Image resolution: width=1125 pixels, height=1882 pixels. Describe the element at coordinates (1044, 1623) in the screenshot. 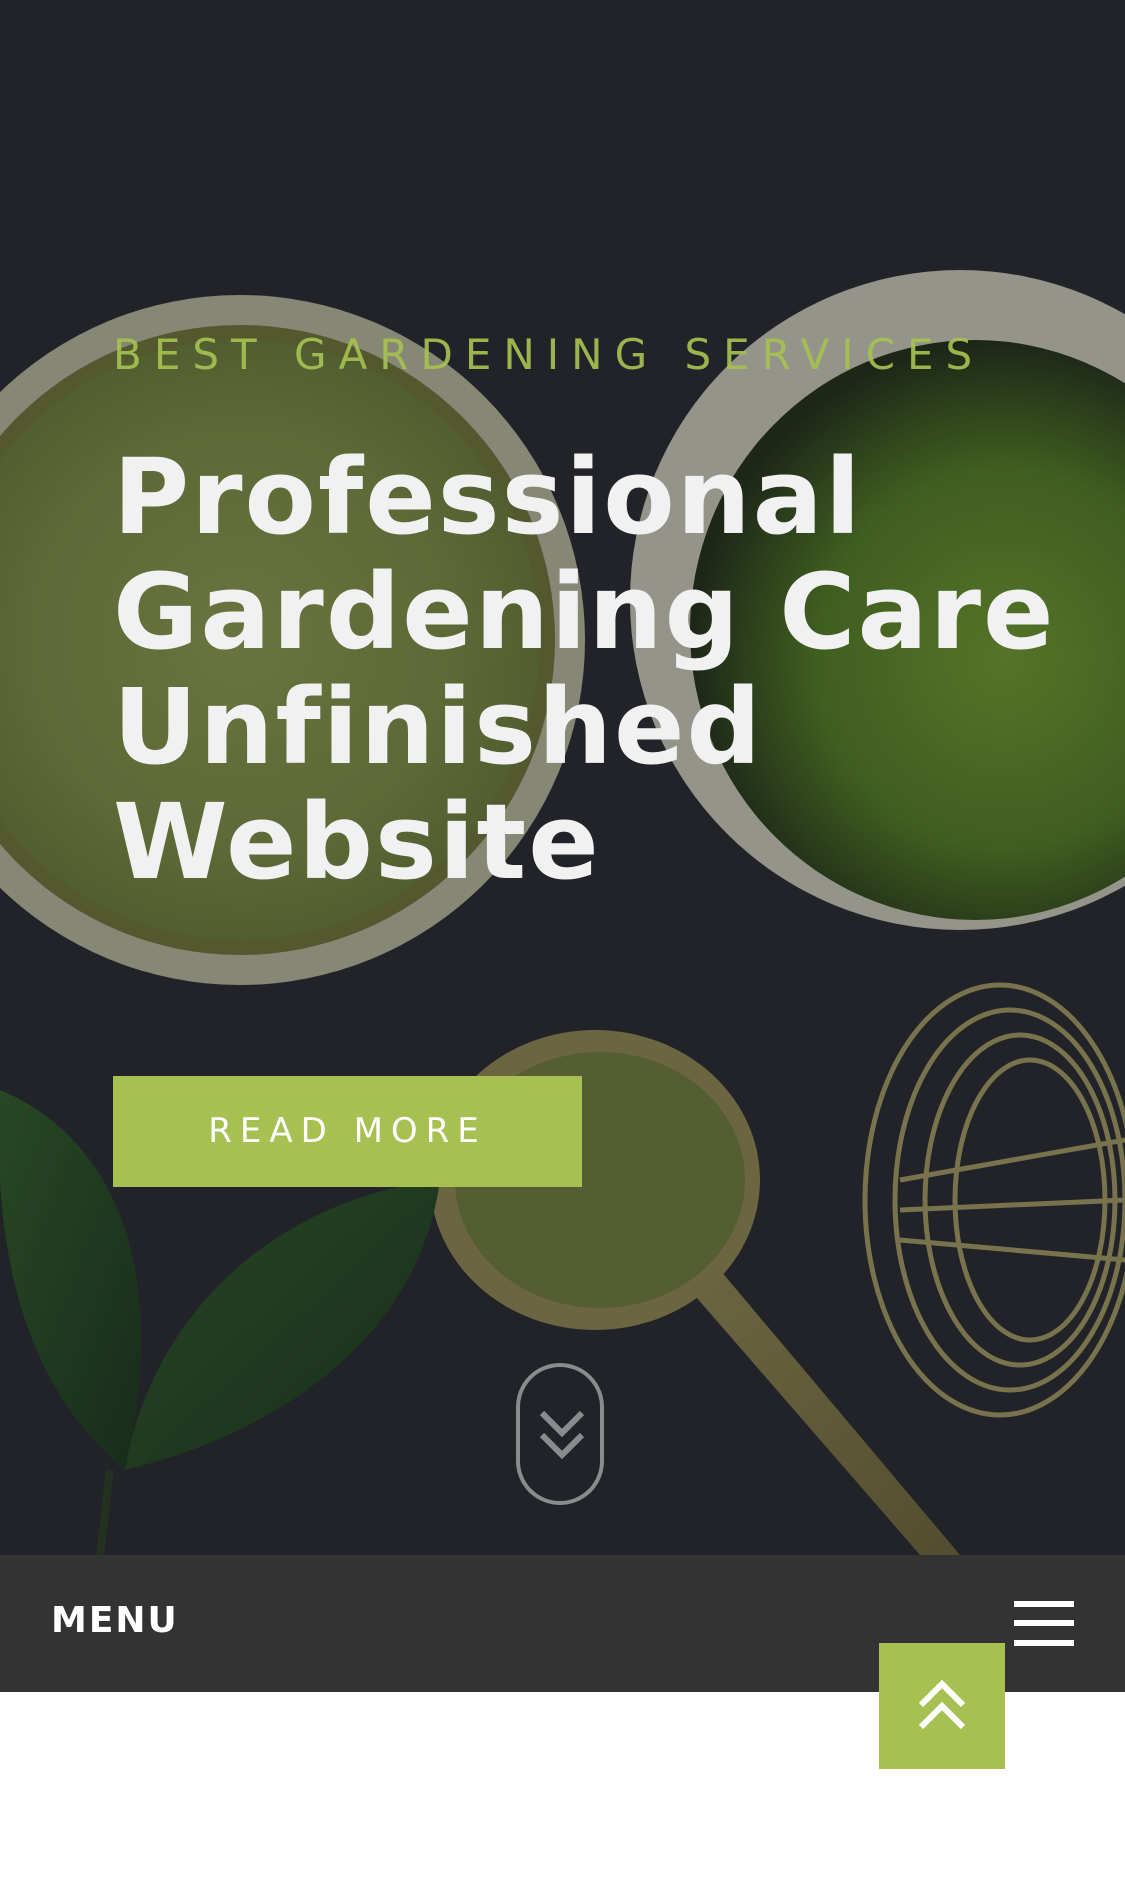

I see `hamburger-icon` at that location.